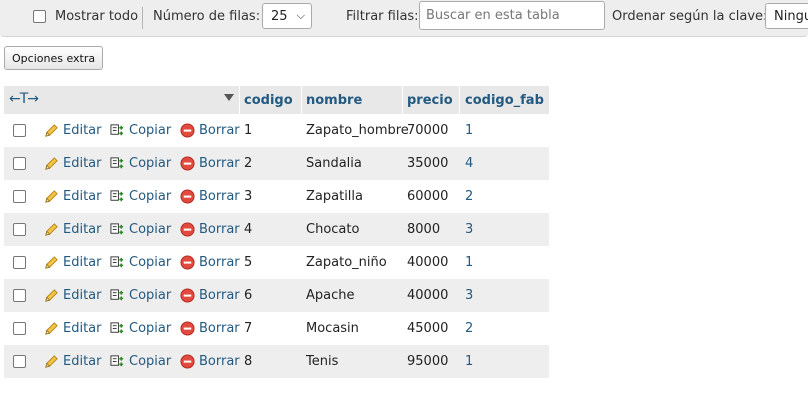 The height and width of the screenshot is (403, 808). Describe the element at coordinates (424, 229) in the screenshot. I see `cell-precio: 8000` at that location.